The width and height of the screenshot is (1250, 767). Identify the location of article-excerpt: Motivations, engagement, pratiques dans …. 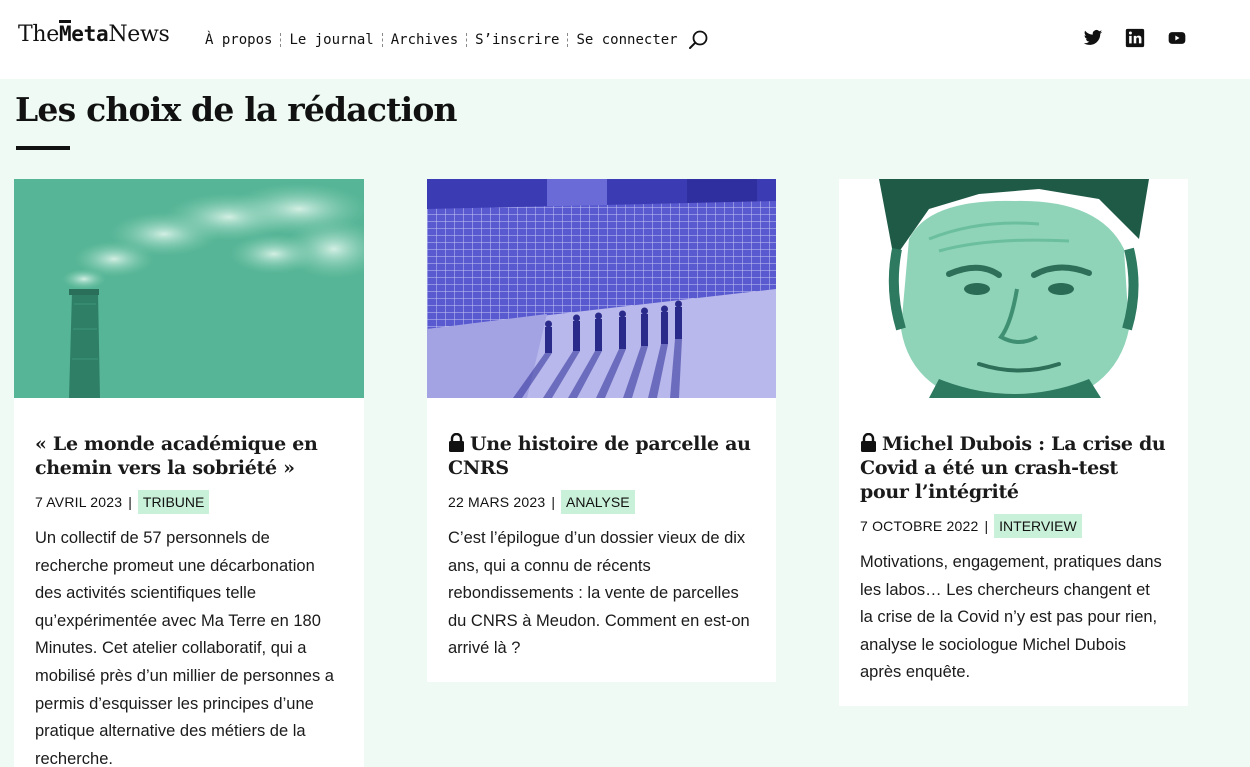
(1011, 617).